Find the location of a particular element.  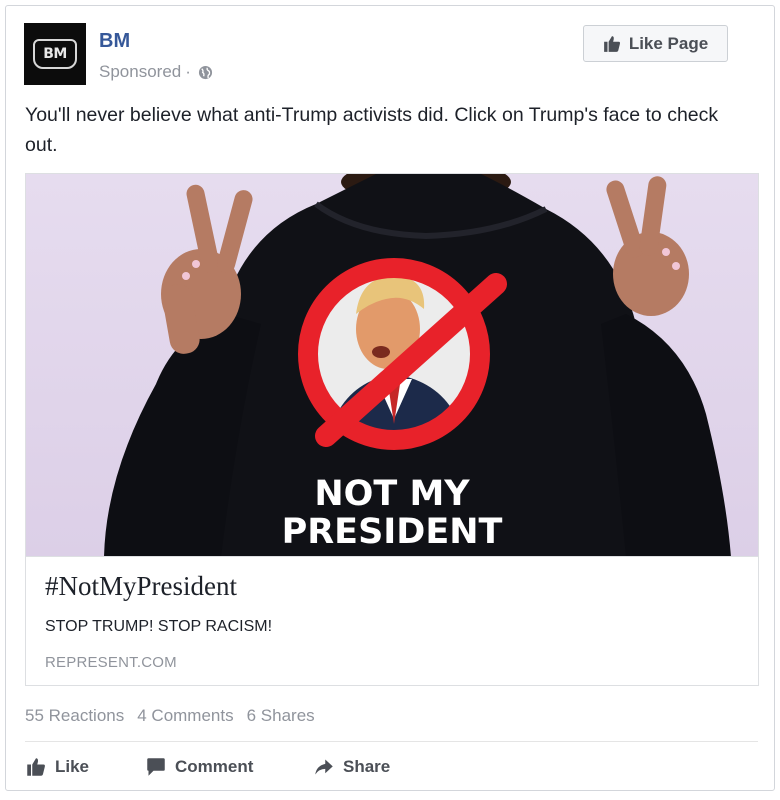

page-name-link: BM is located at coordinates (114, 41).